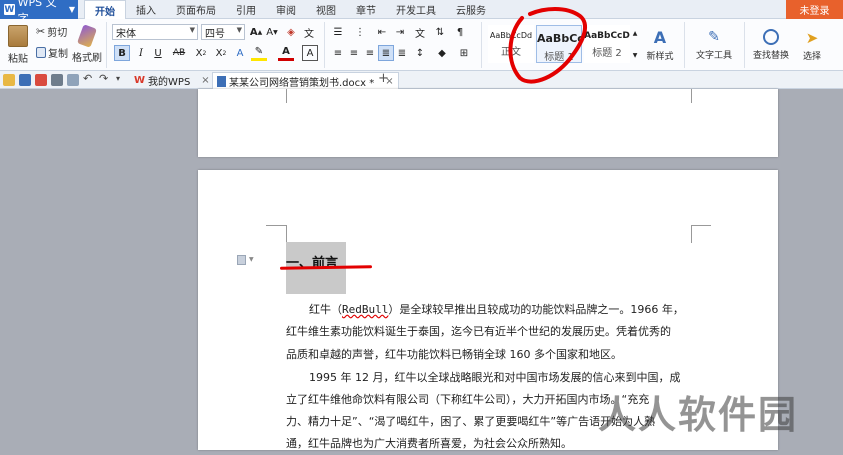  I want to click on quick-access-bar: ↶ ↷ ▾ W 我的WPS × 某某公司网络营销策划书.docx * × +, so click(421, 80).